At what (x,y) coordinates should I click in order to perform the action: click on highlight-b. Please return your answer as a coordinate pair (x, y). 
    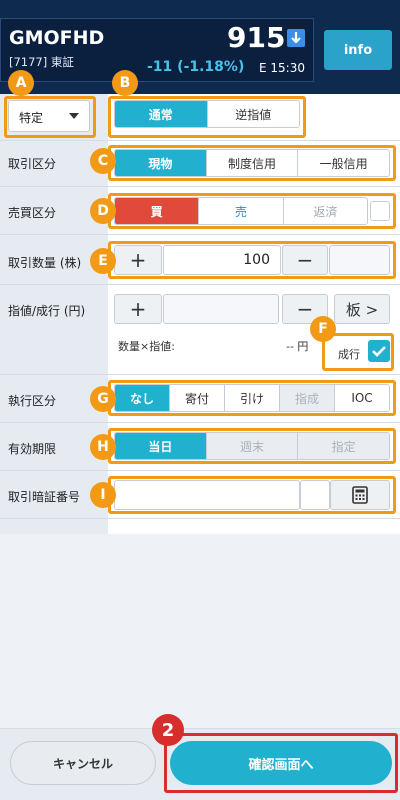
    Looking at the image, I should click on (207, 117).